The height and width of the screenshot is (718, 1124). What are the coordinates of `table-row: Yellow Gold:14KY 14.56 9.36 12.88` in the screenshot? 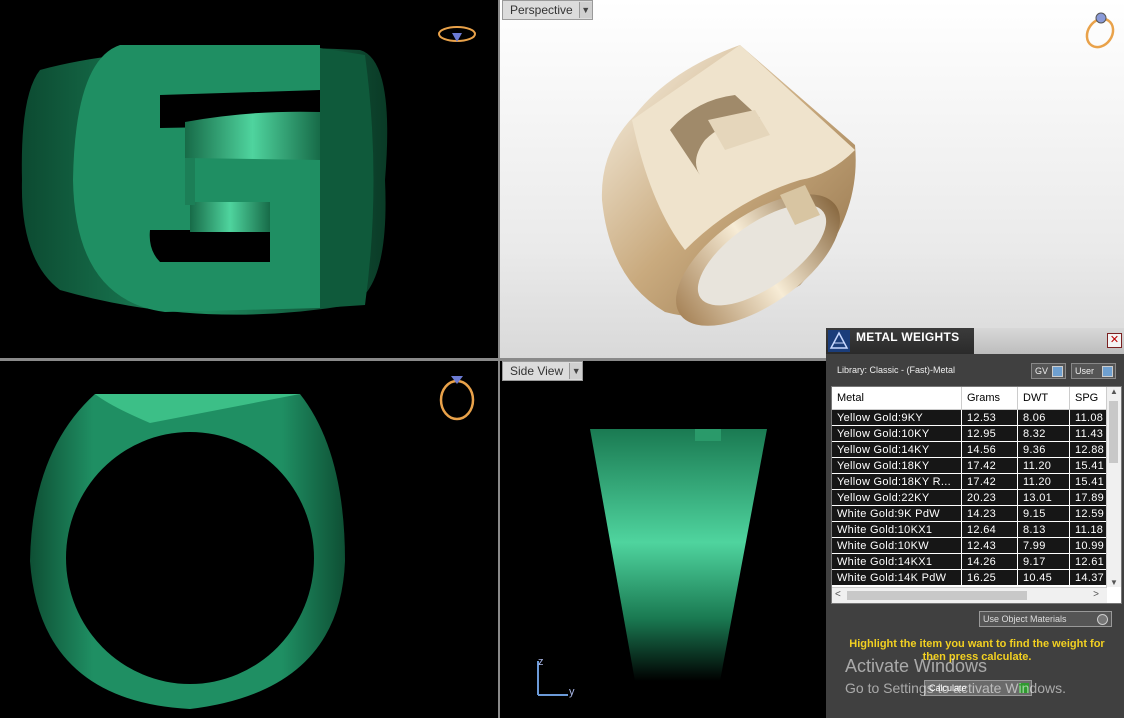 It's located at (971, 449).